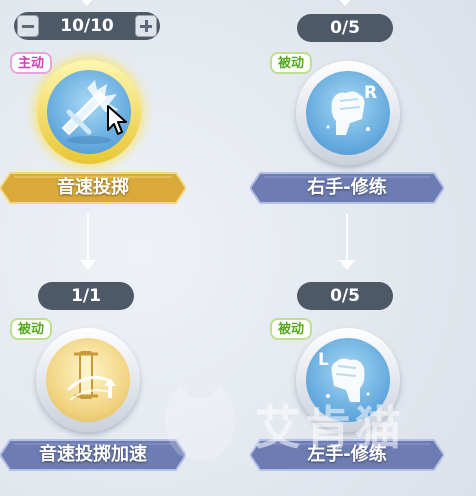 The height and width of the screenshot is (496, 476). I want to click on watermark-text: 艾肯猫, so click(330, 428).